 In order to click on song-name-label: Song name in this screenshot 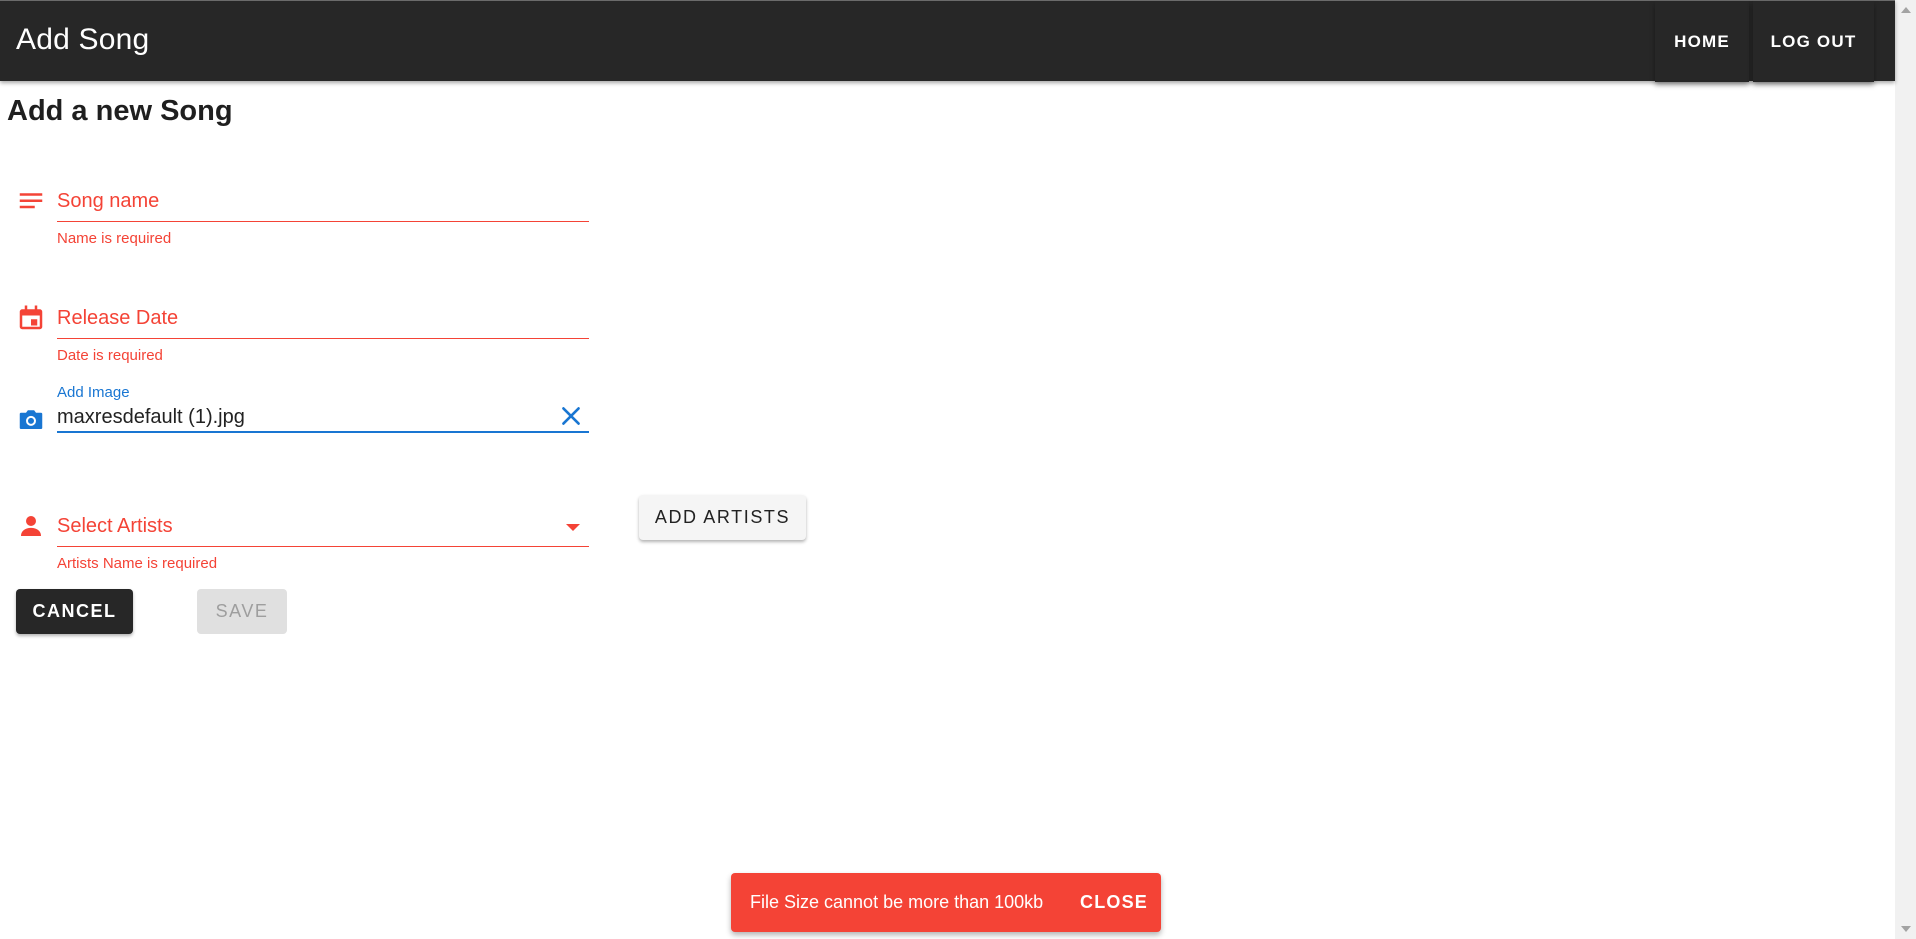, I will do `click(108, 201)`.